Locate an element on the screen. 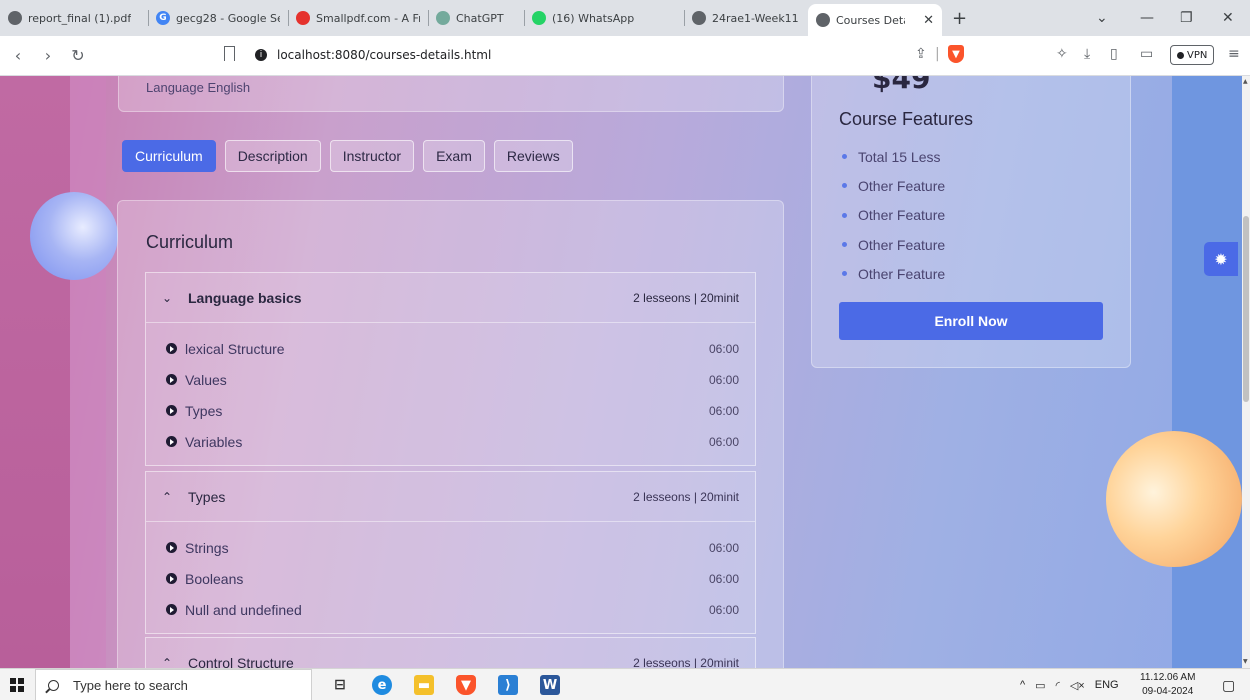 The image size is (1250, 700). page-scrollbar: ▲ ▼ is located at coordinates (1246, 372).